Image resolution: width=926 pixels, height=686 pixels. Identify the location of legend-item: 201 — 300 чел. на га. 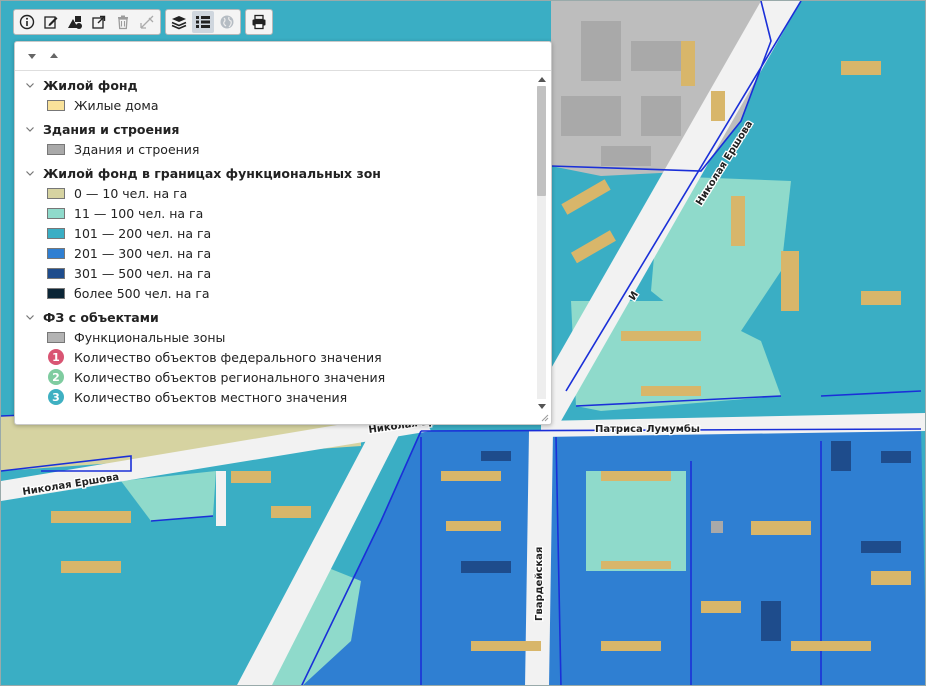
(275, 253).